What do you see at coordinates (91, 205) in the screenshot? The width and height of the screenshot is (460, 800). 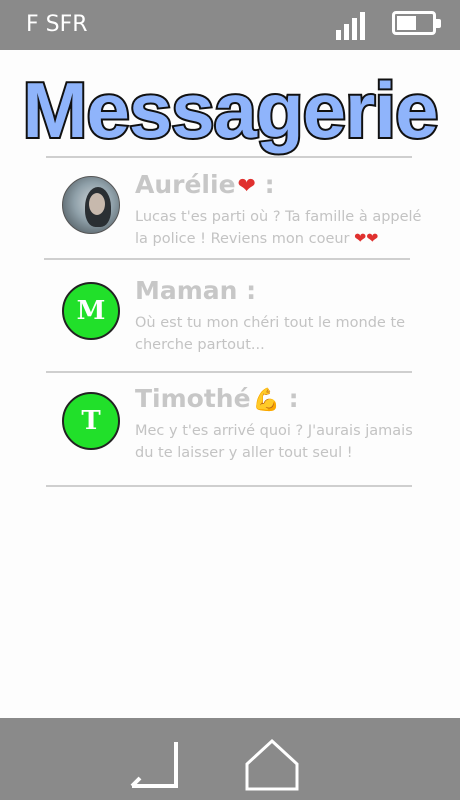 I see `avatar` at bounding box center [91, 205].